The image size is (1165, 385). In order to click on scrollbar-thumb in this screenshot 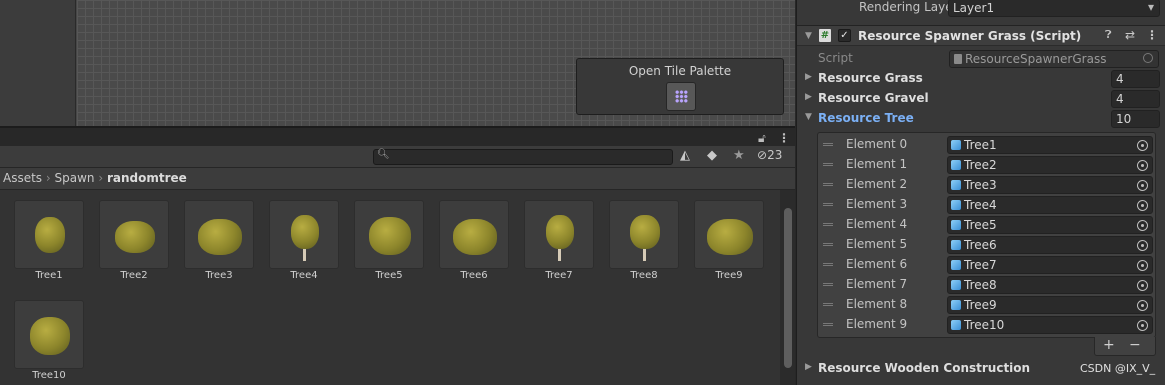, I will do `click(788, 288)`.